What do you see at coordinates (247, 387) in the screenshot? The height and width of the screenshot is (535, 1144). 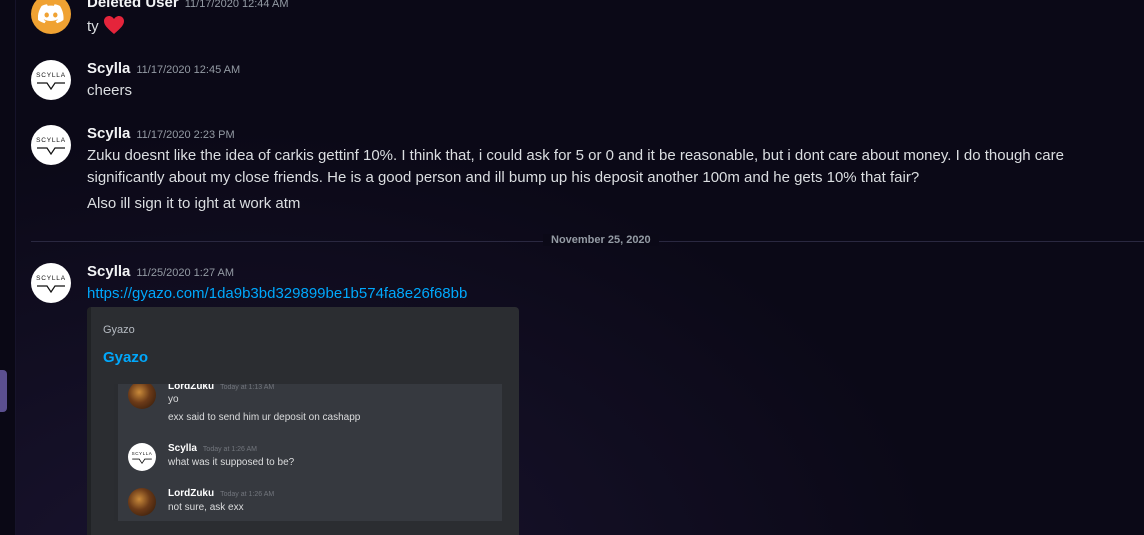 I see `preview-timestamp: Today at 1:13 AM` at bounding box center [247, 387].